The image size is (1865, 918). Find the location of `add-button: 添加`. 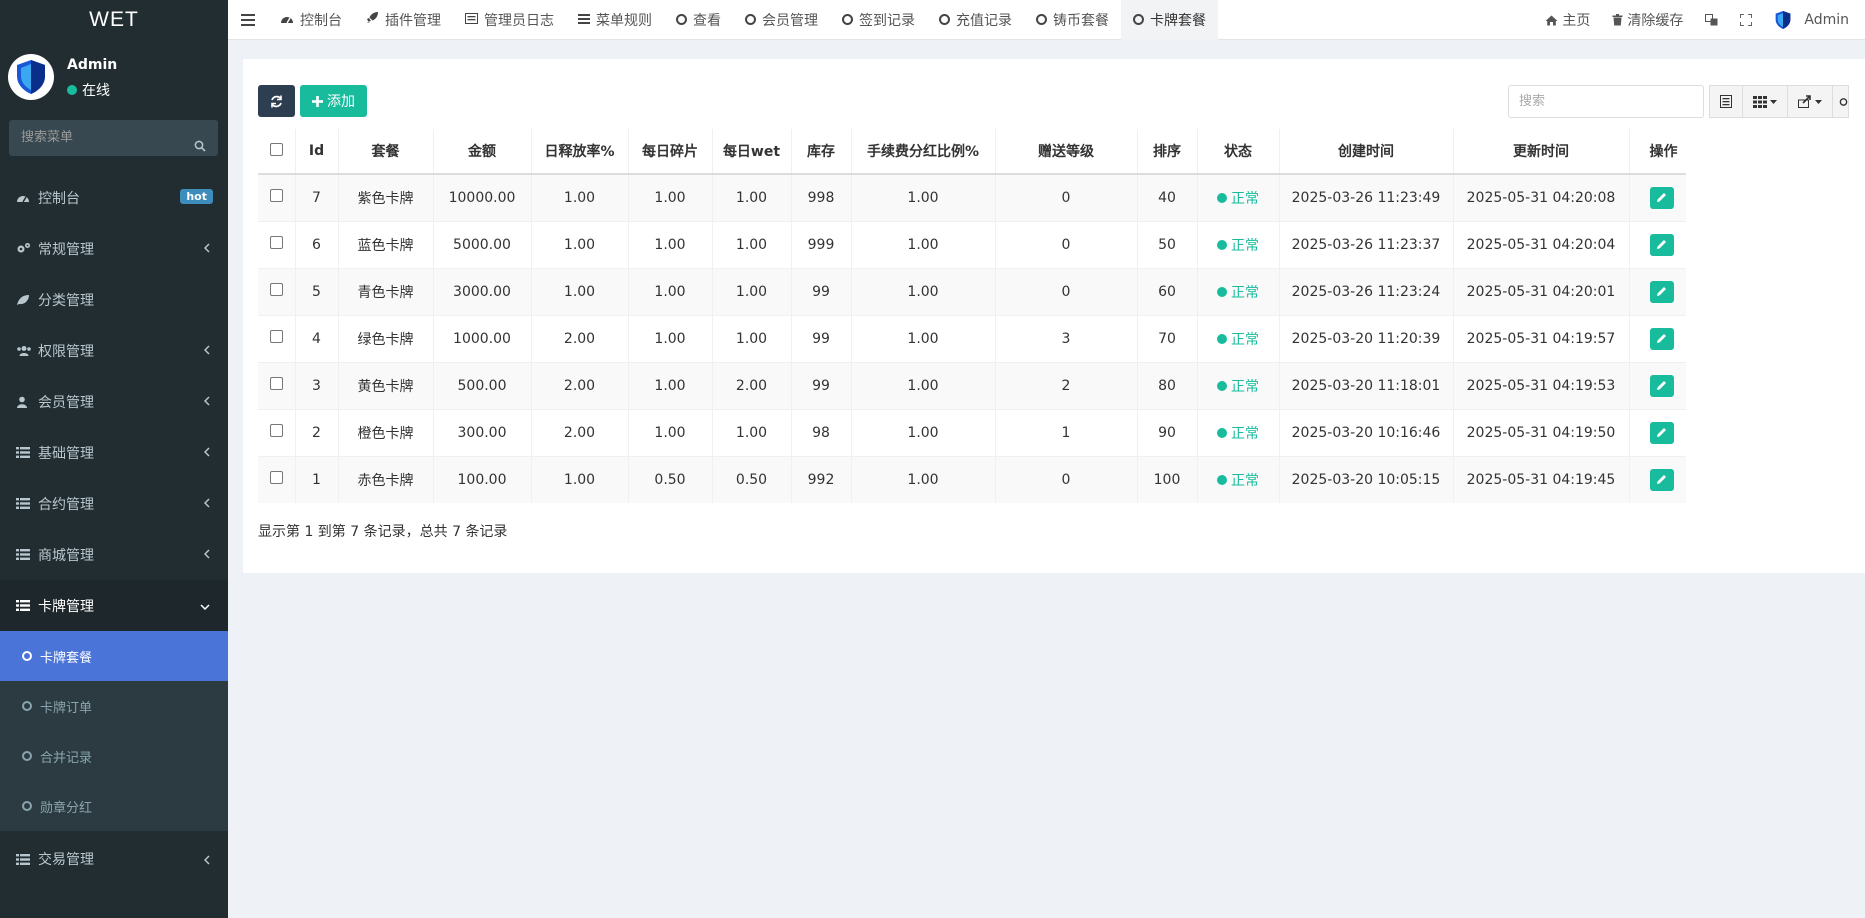

add-button: 添加 is located at coordinates (333, 101).